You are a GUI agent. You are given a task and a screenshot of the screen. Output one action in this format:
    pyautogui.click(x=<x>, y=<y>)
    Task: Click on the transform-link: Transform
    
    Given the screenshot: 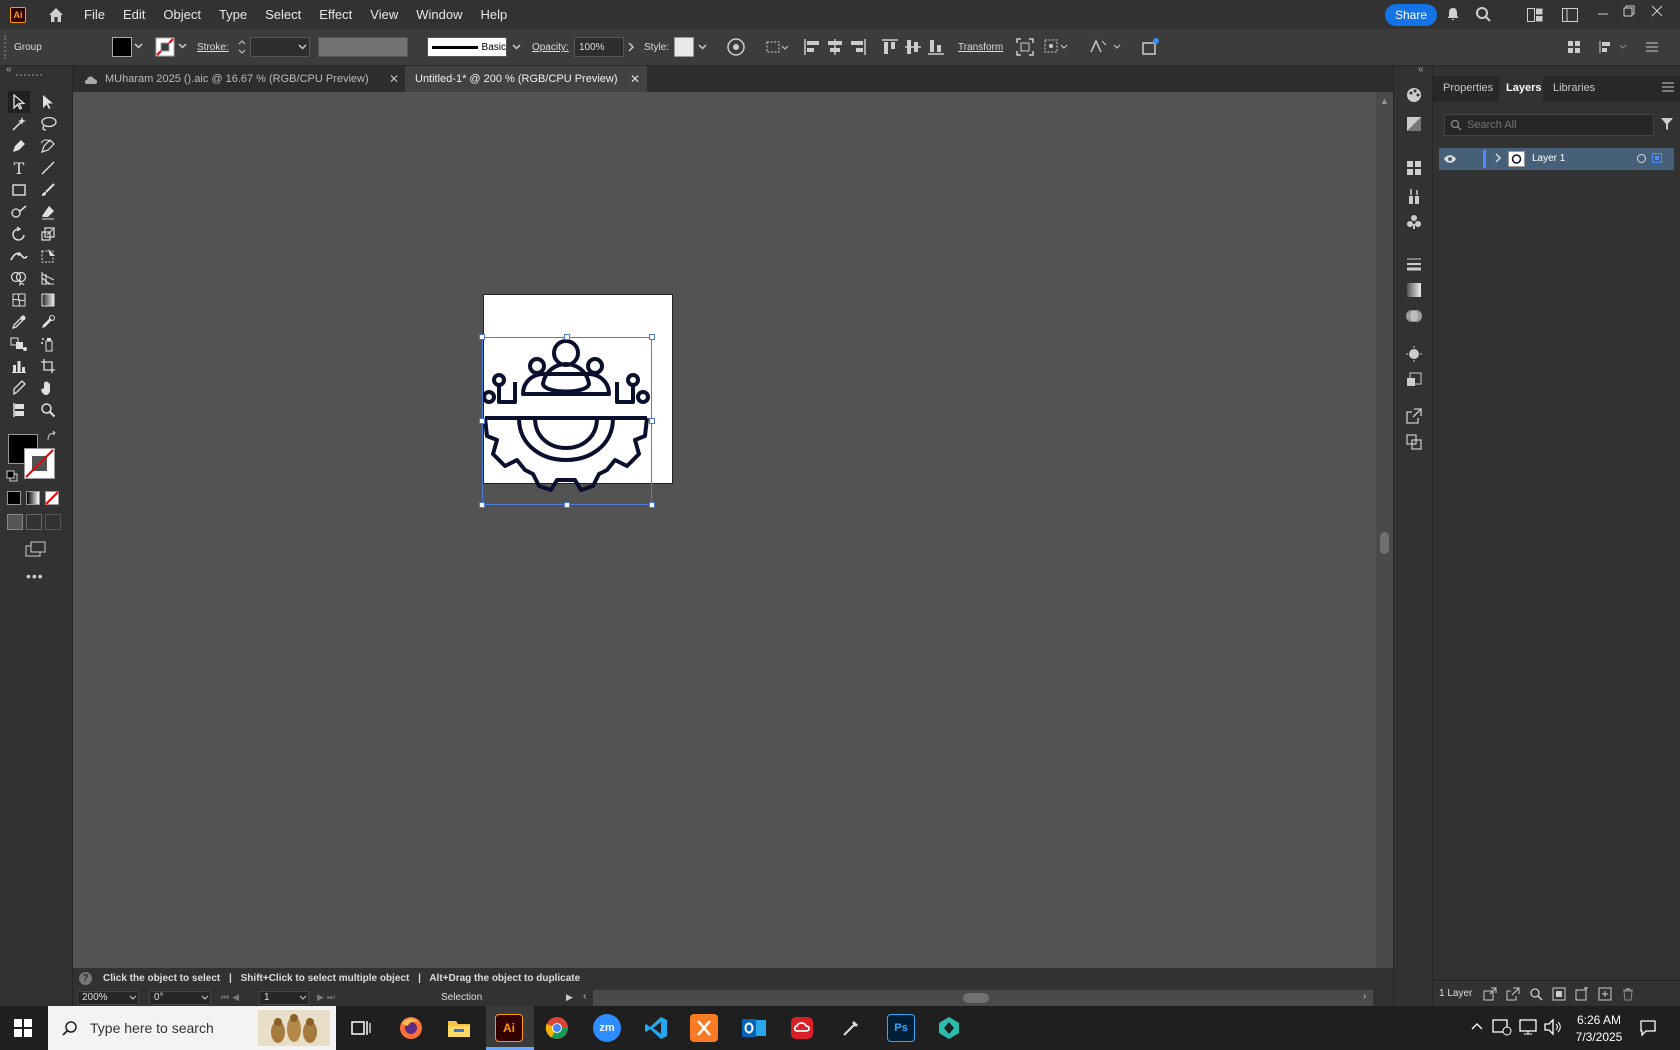 What is the action you would take?
    pyautogui.click(x=980, y=47)
    